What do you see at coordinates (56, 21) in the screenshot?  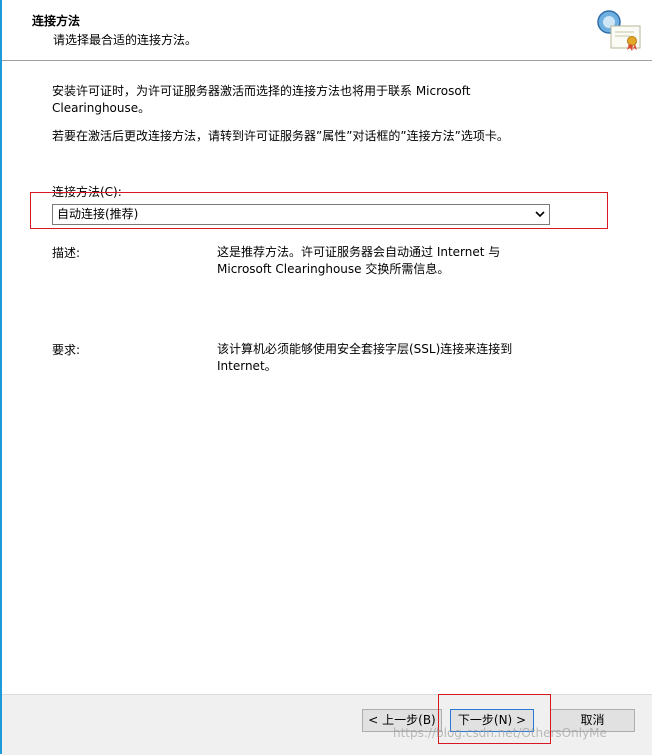 I see `page-title: 连接方法` at bounding box center [56, 21].